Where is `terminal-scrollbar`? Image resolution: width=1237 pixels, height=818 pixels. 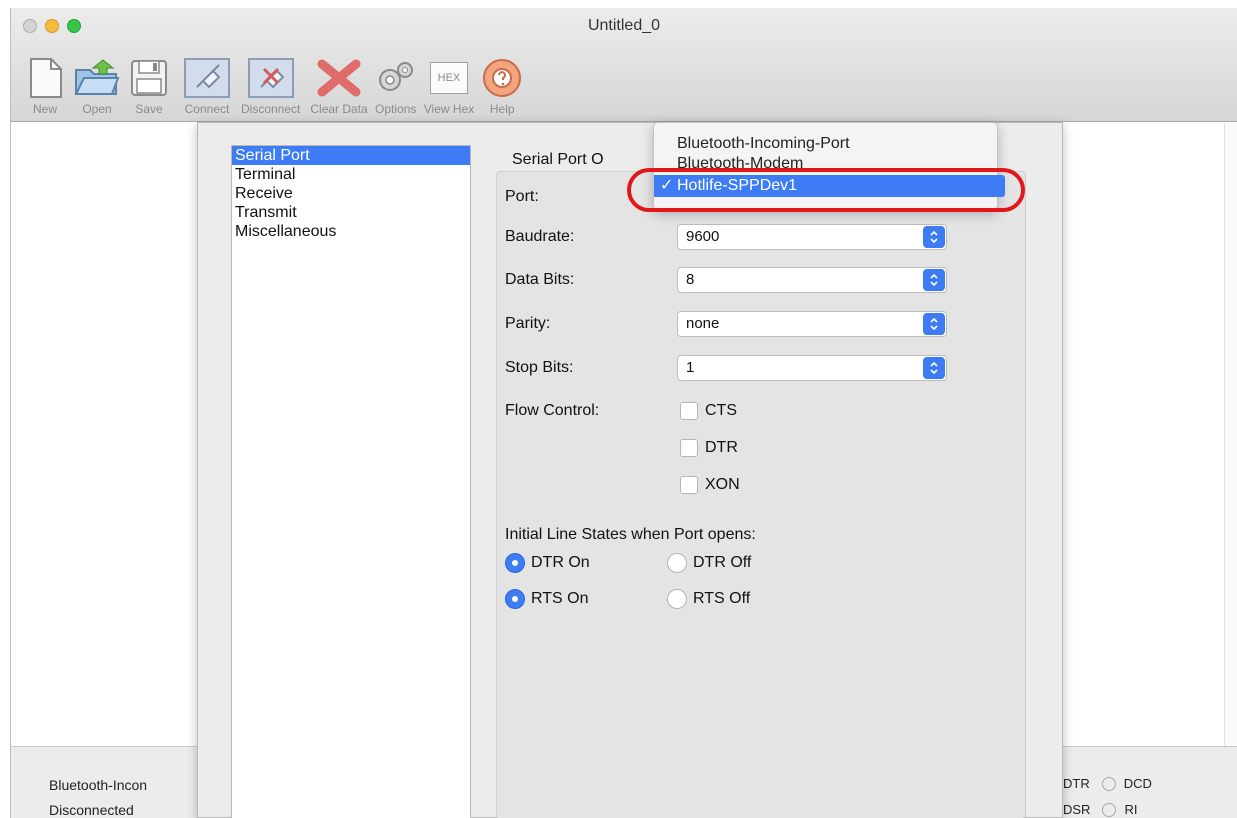 terminal-scrollbar is located at coordinates (1230, 434).